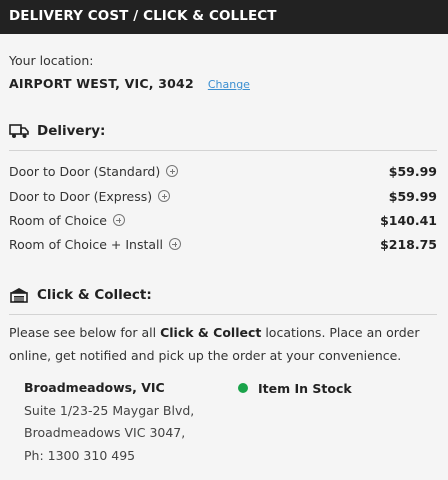 The image size is (448, 480). Describe the element at coordinates (305, 388) in the screenshot. I see `stock-status-label: Item In Stock` at that location.